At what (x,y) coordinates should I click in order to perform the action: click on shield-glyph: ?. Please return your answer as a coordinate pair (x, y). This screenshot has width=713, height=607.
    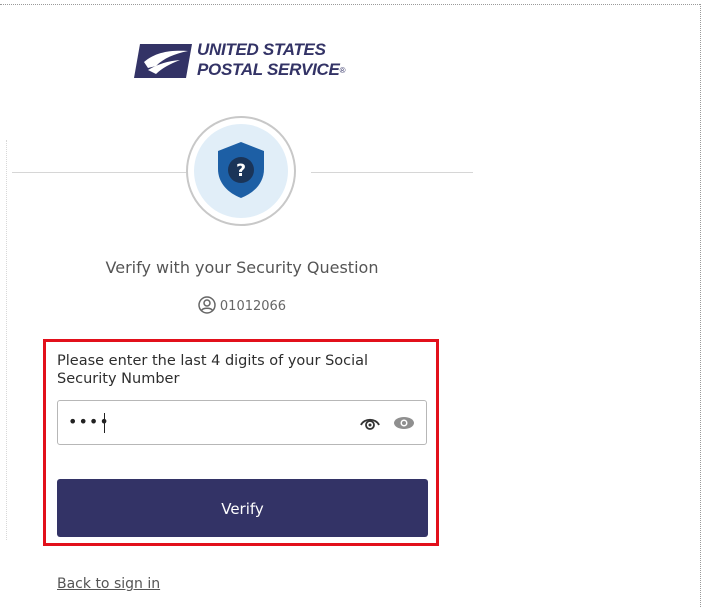
    Looking at the image, I should click on (241, 171).